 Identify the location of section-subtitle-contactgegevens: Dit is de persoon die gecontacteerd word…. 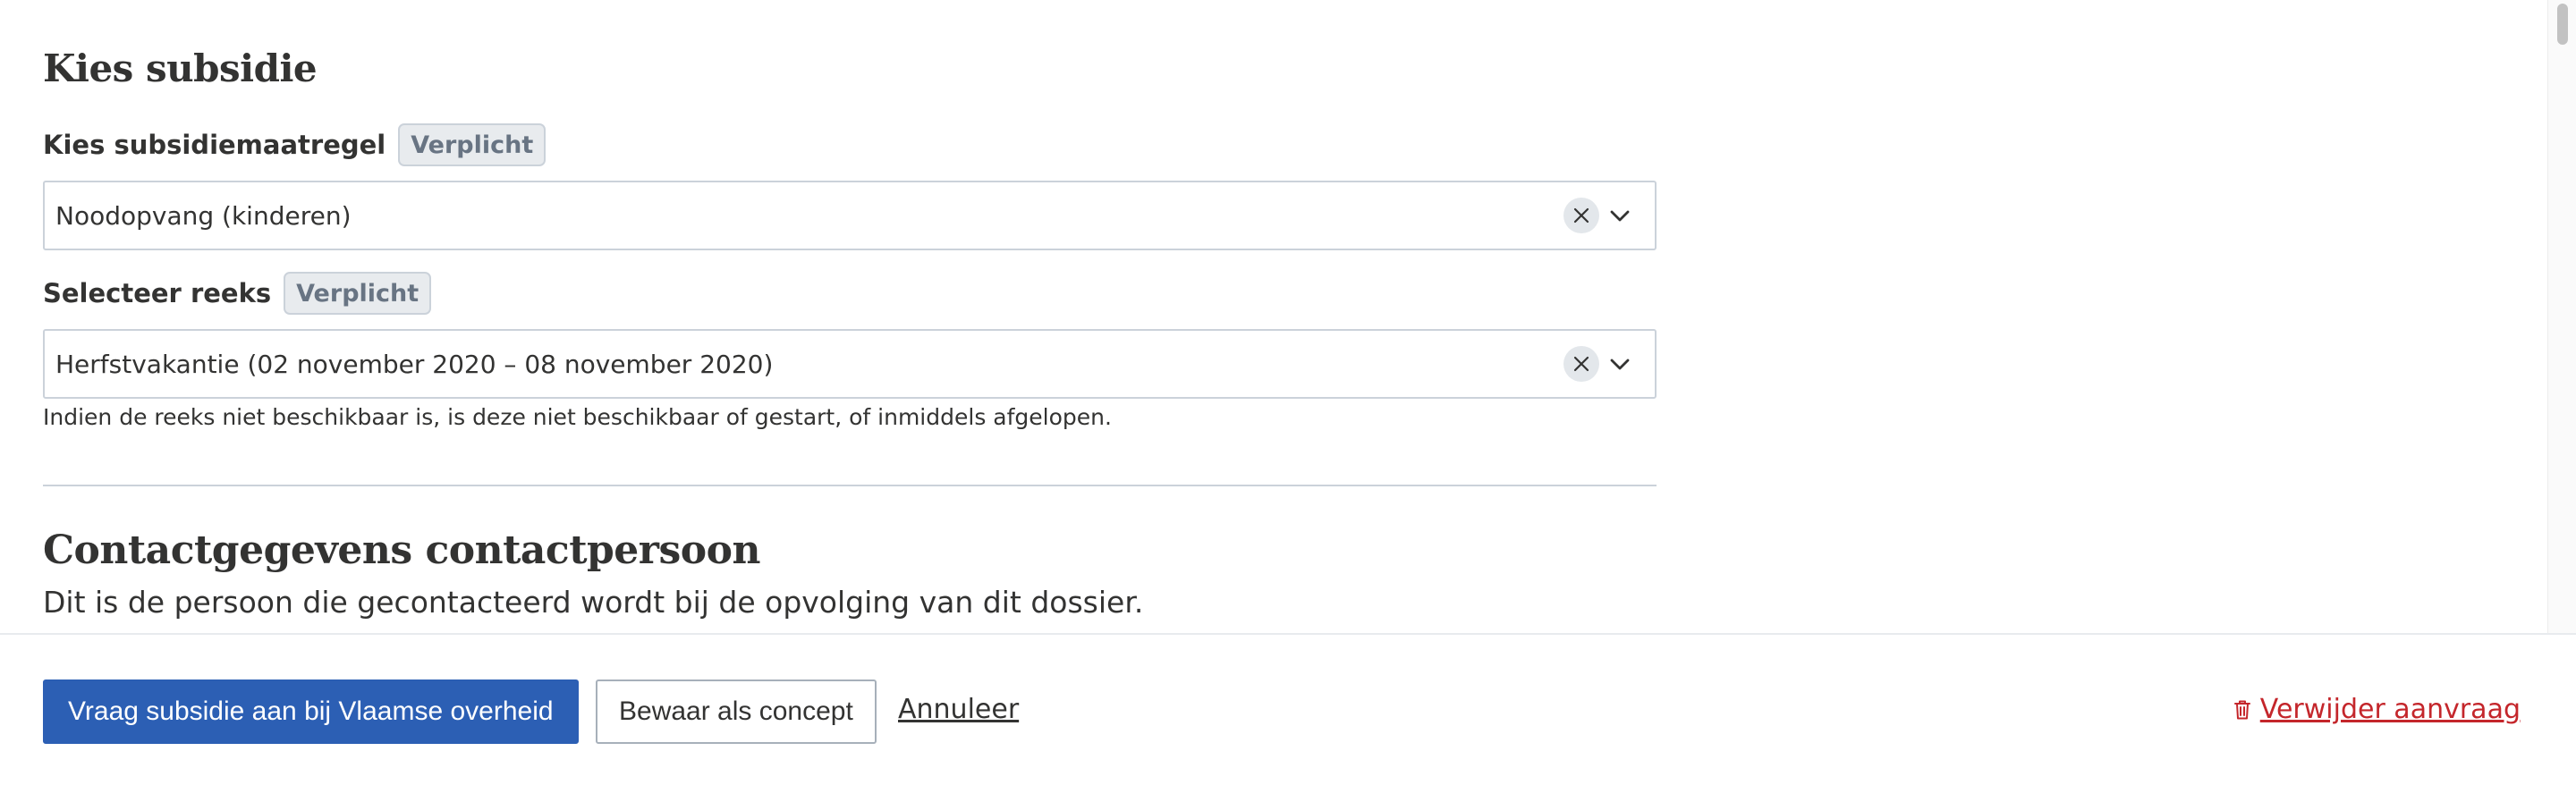
(593, 602).